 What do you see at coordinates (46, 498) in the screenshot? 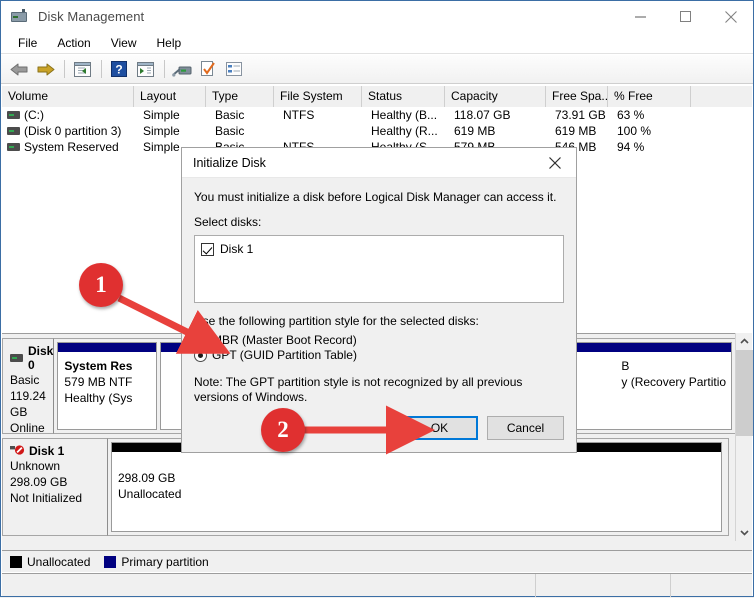
I see `disk-state-1: Not Initialized` at bounding box center [46, 498].